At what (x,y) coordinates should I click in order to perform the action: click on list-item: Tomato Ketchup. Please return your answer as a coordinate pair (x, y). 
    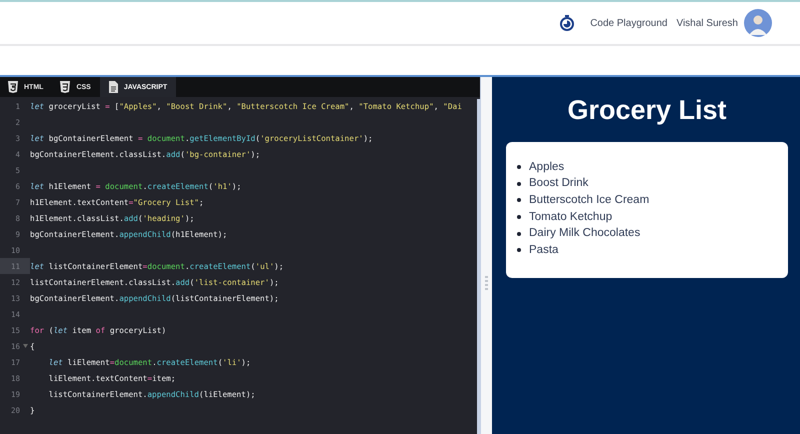
    Looking at the image, I should click on (570, 217).